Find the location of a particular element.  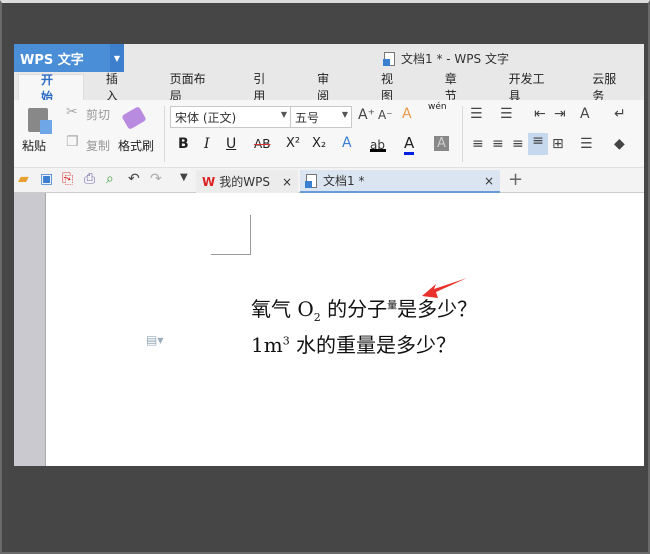

char-shading-button: A is located at coordinates (441, 143).